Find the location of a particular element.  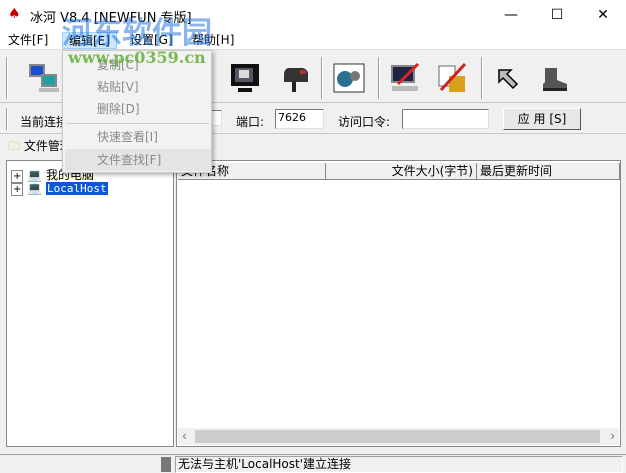

folder-icon: 🗀 is located at coordinates (14, 146).